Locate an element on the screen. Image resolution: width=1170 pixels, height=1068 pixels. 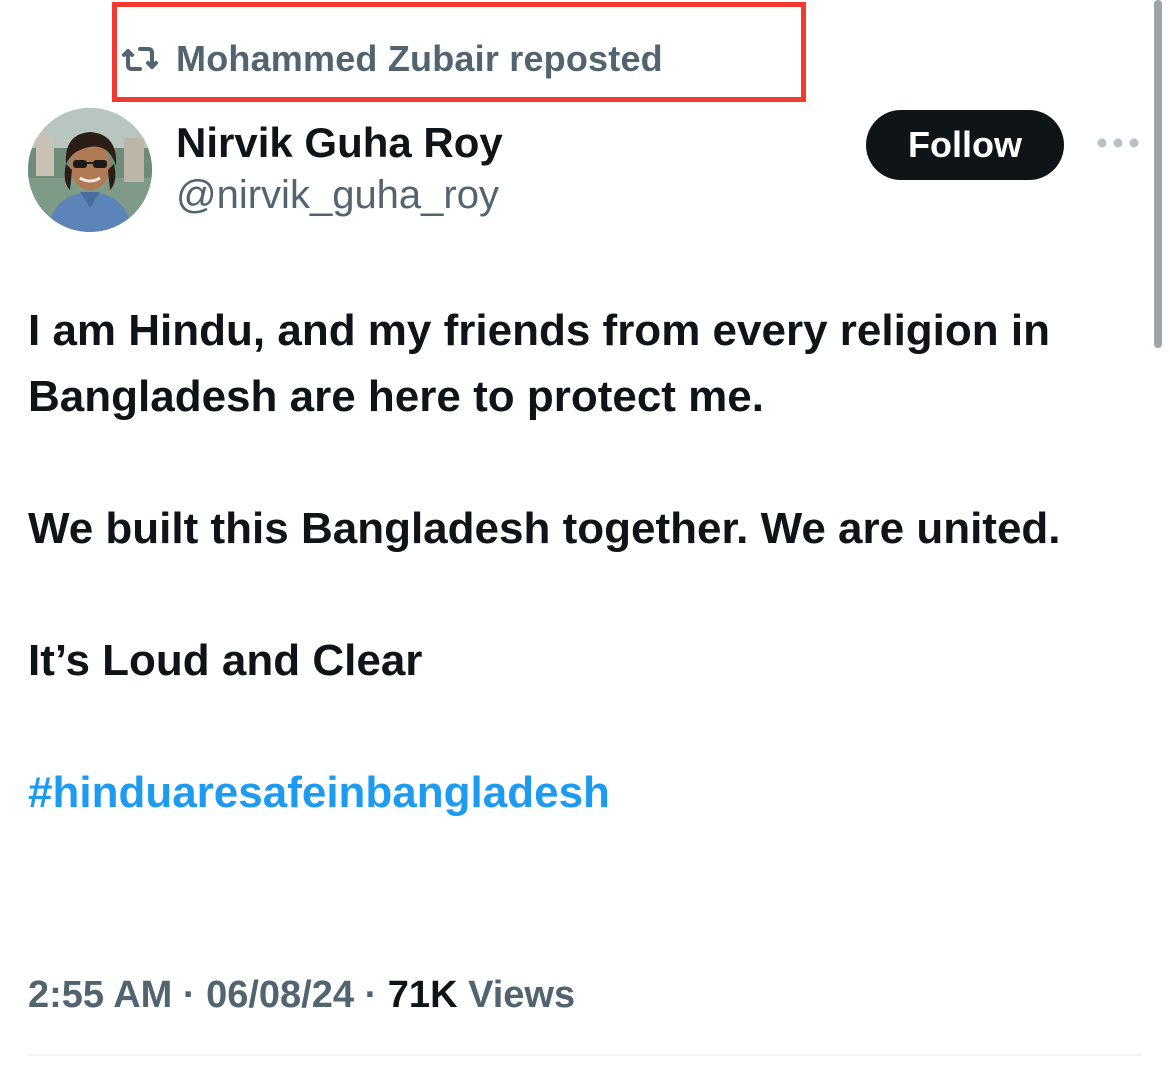
author-block: Nirvik Guha Roy @nirvik_guha_roy is located at coordinates (339, 169).